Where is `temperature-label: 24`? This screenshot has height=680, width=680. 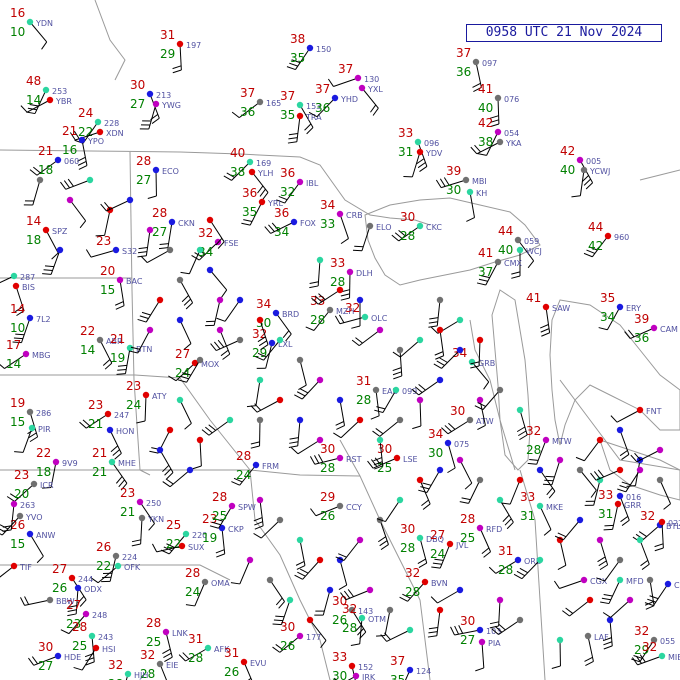
temperature-label: 24 is located at coordinates (85, 113).